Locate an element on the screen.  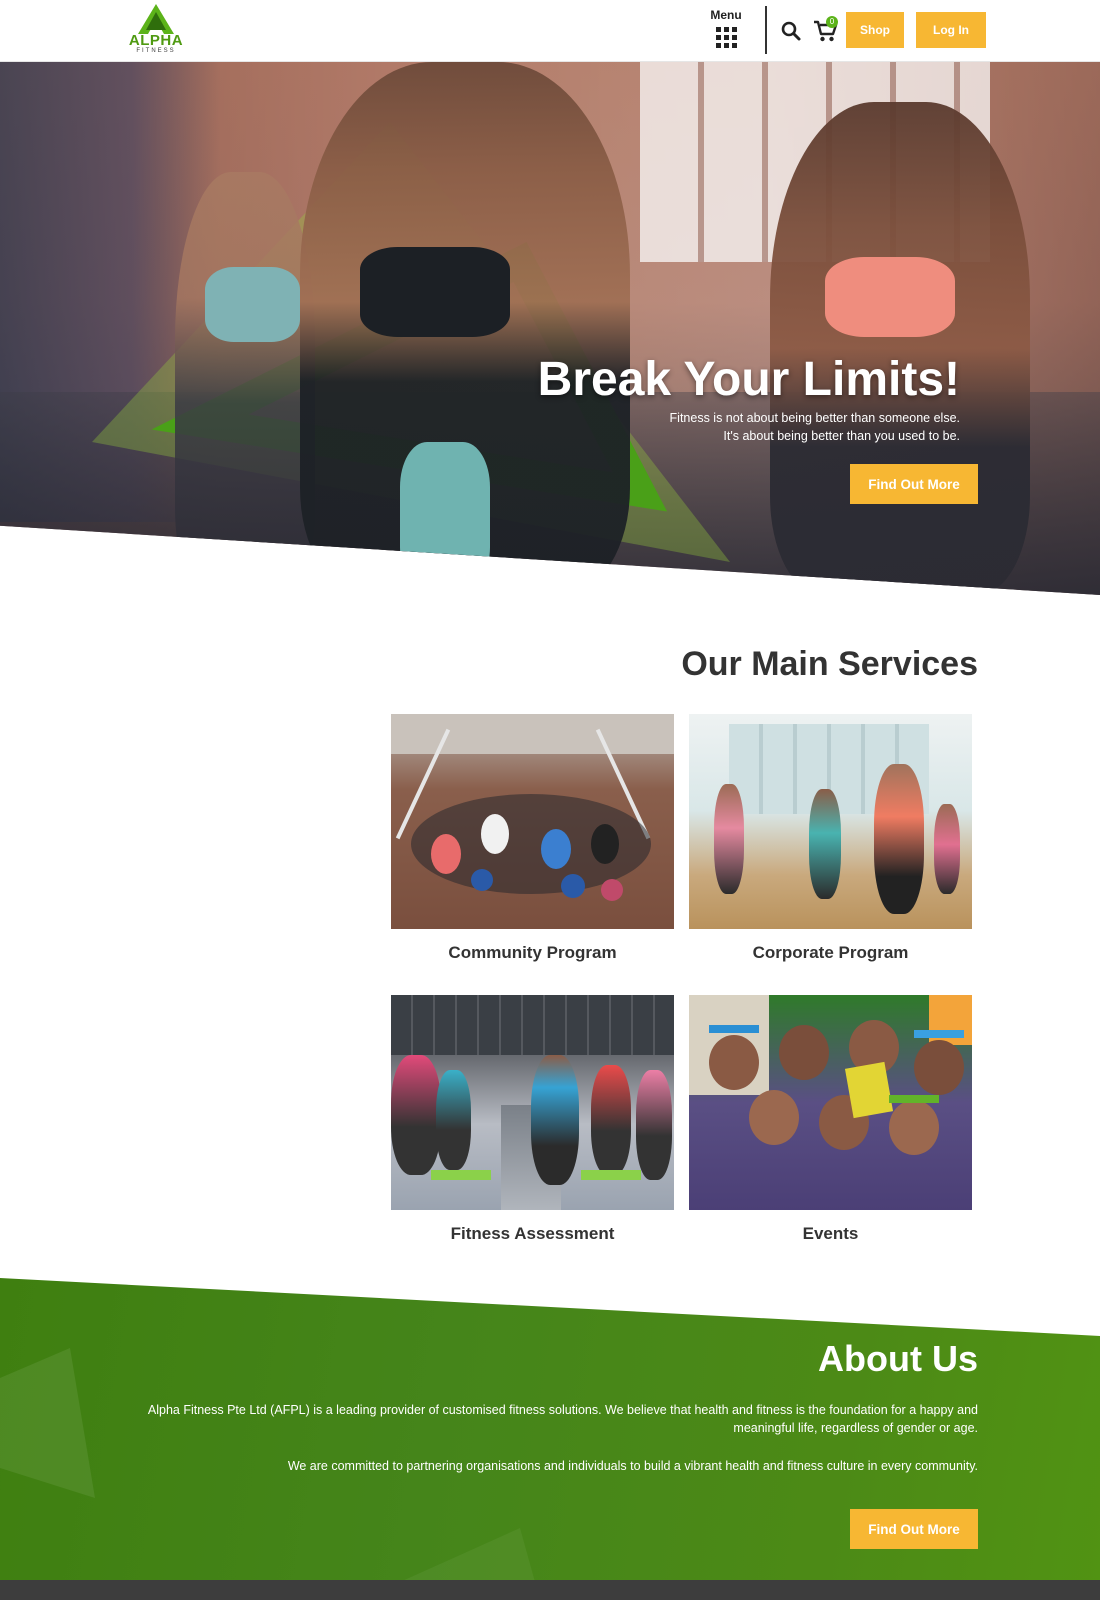
menu-label: Menu is located at coordinates (726, 15).